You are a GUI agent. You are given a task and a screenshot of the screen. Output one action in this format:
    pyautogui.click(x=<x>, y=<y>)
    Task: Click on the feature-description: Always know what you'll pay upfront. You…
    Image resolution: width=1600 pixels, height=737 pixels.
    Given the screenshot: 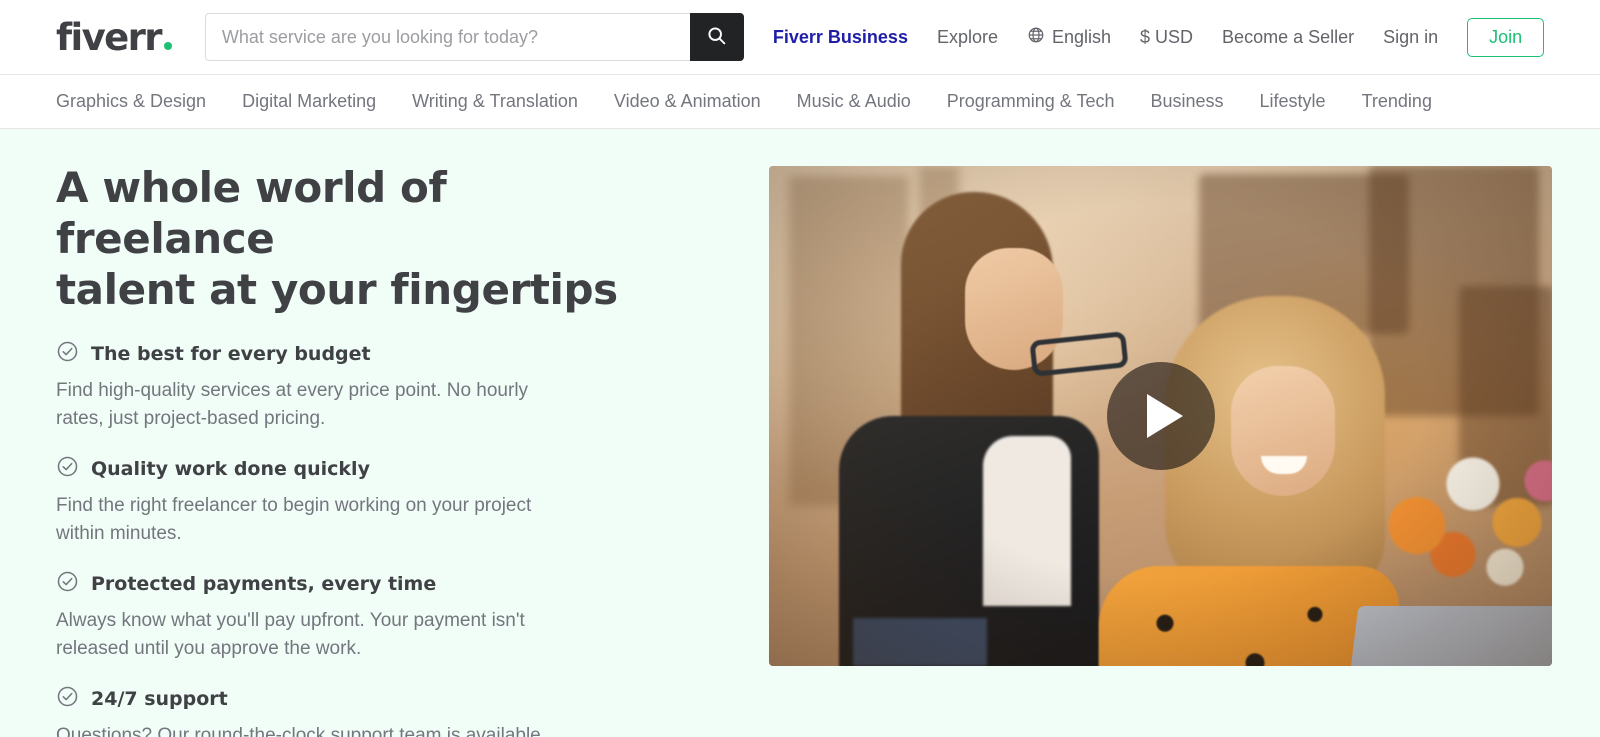 What is the action you would take?
    pyautogui.click(x=290, y=635)
    